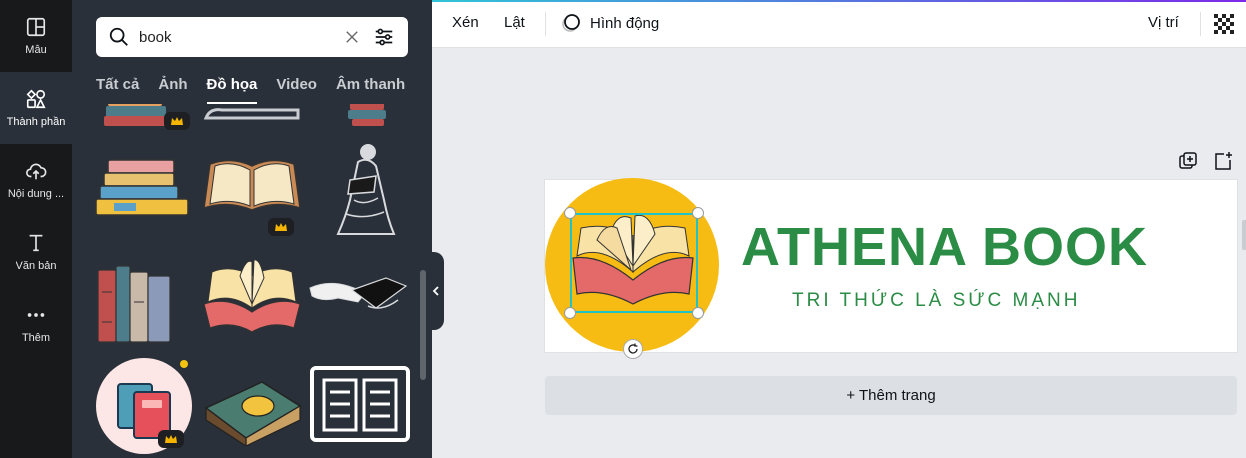 This screenshot has height=458, width=1246. Describe the element at coordinates (698, 313) in the screenshot. I see `resize-handle-bottom-right` at that location.